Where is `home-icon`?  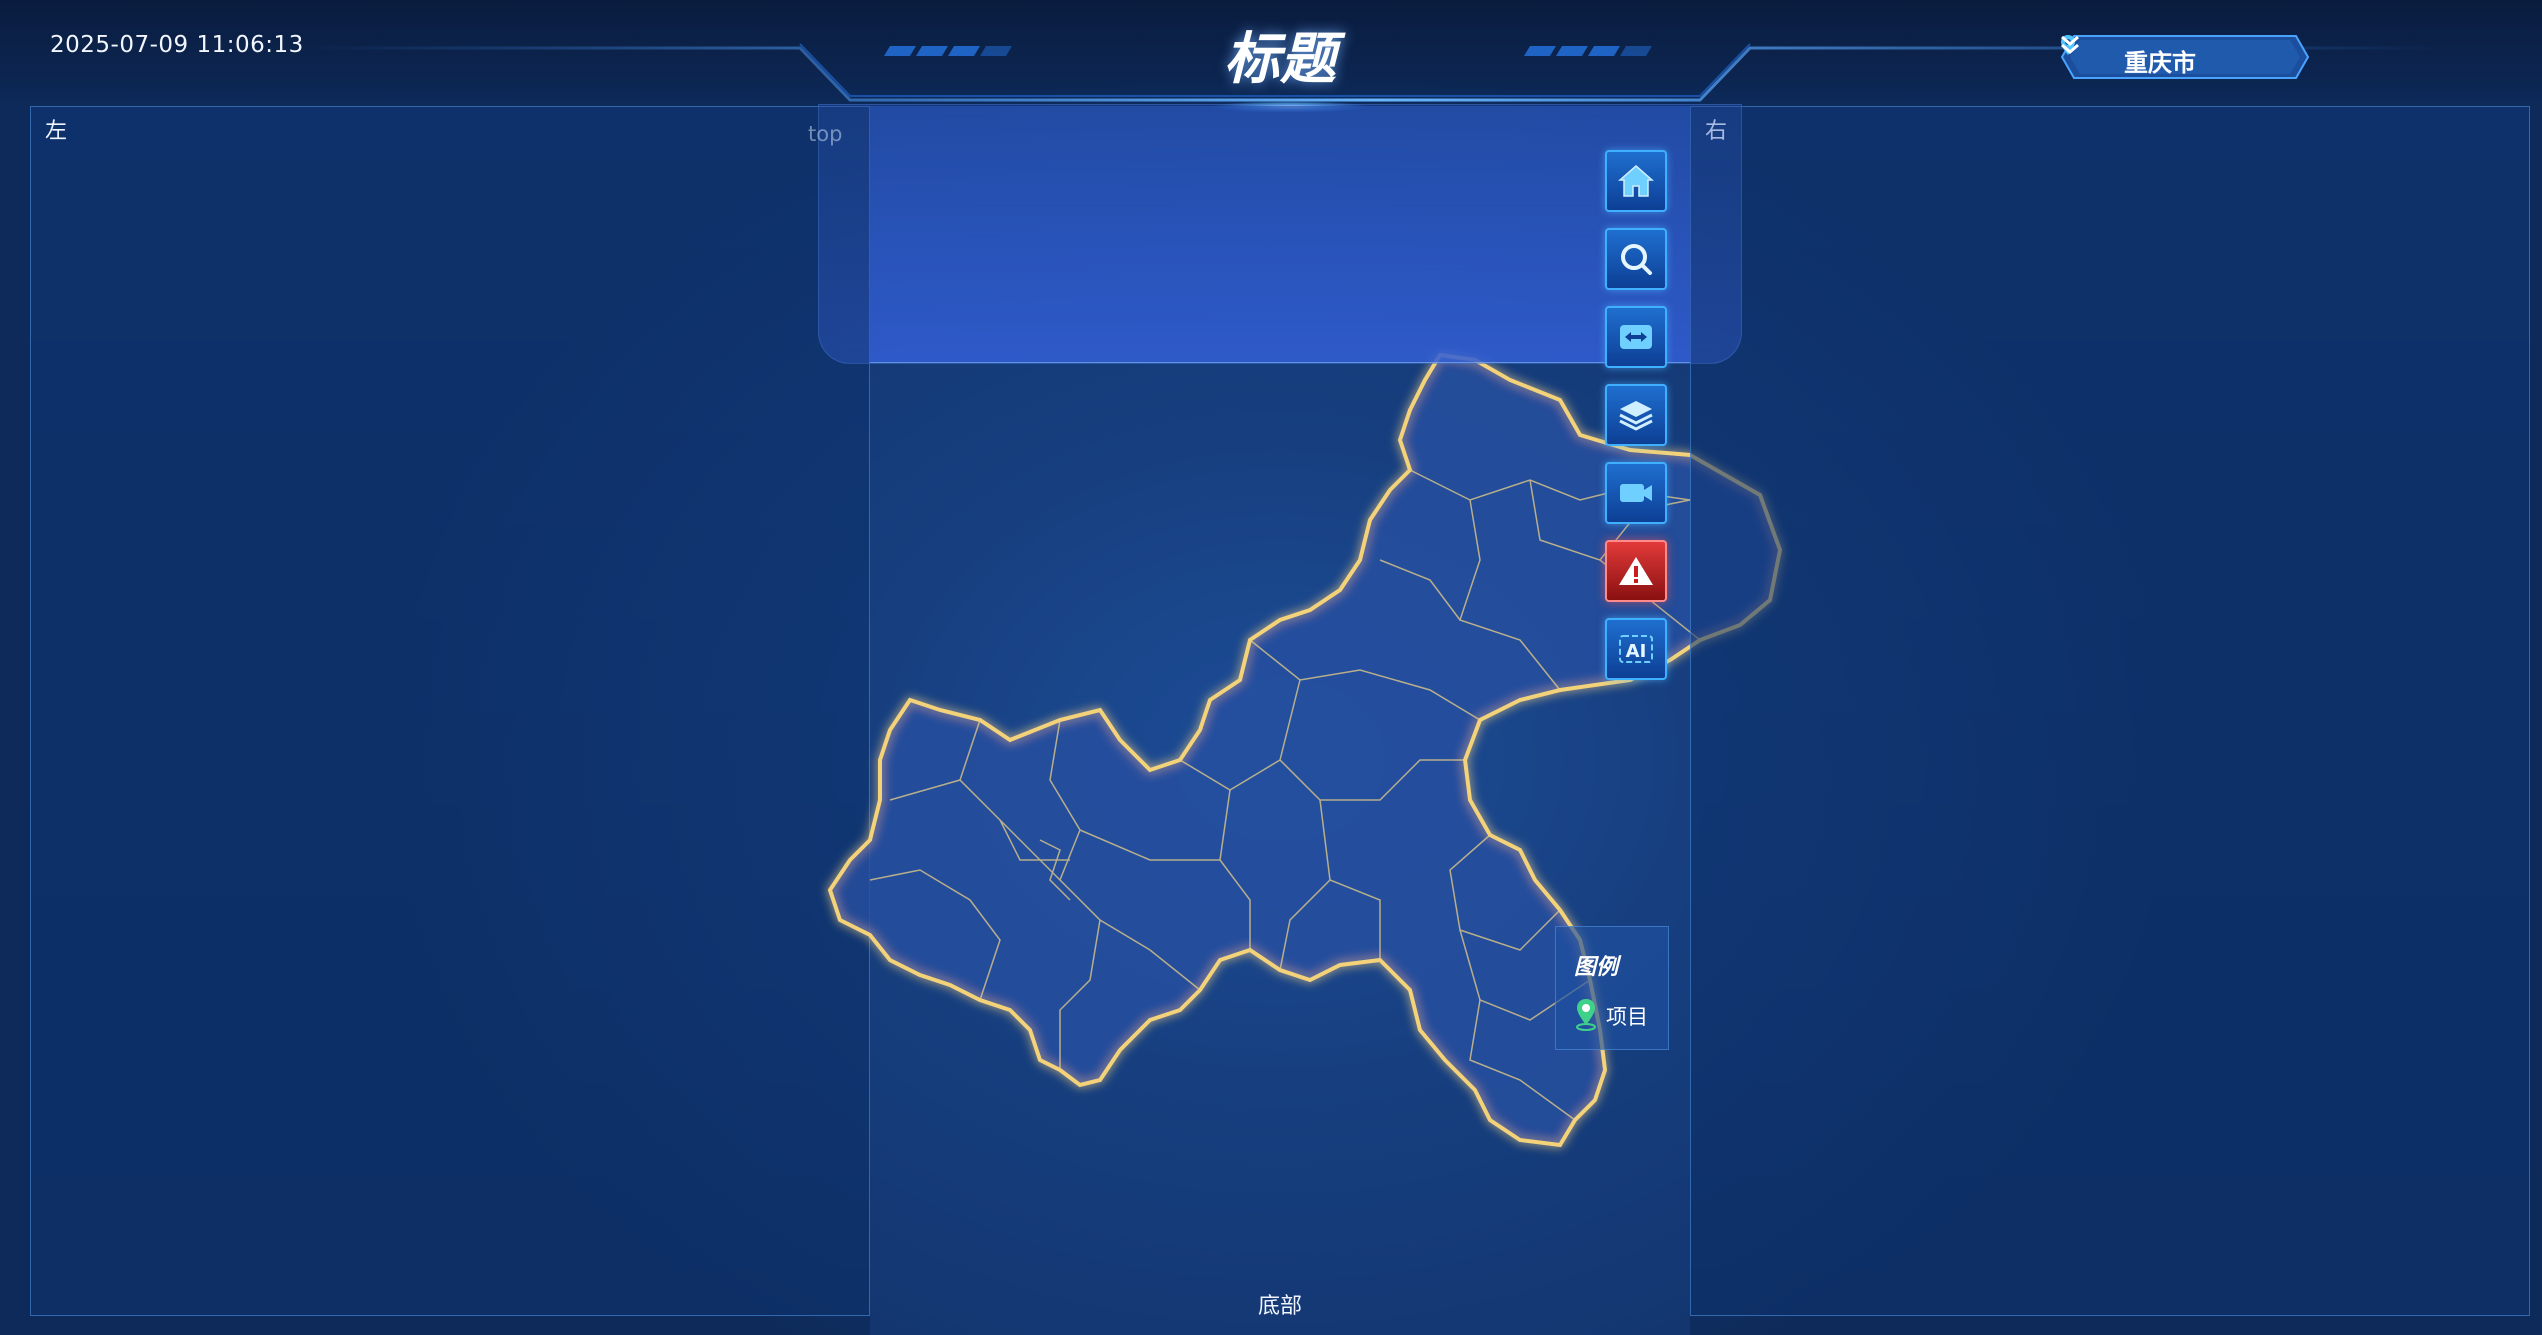 home-icon is located at coordinates (1636, 181).